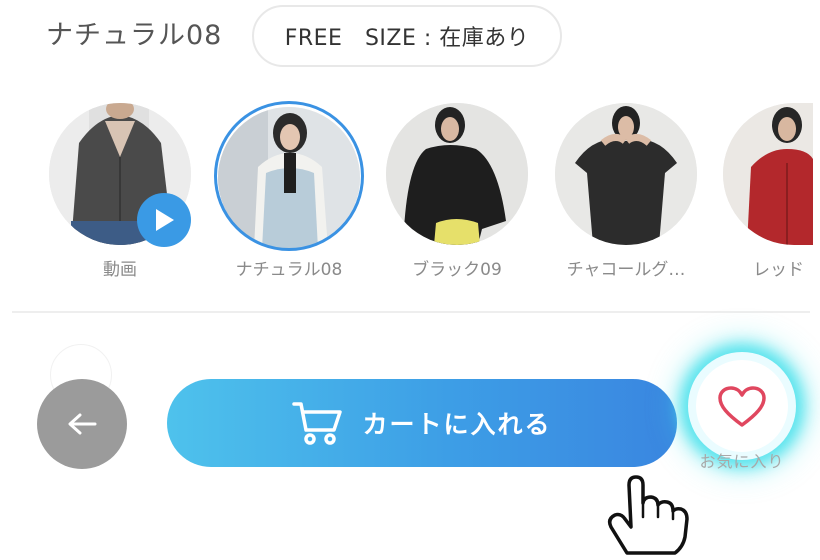  What do you see at coordinates (289, 176) in the screenshot?
I see `selected-swatch-ring` at bounding box center [289, 176].